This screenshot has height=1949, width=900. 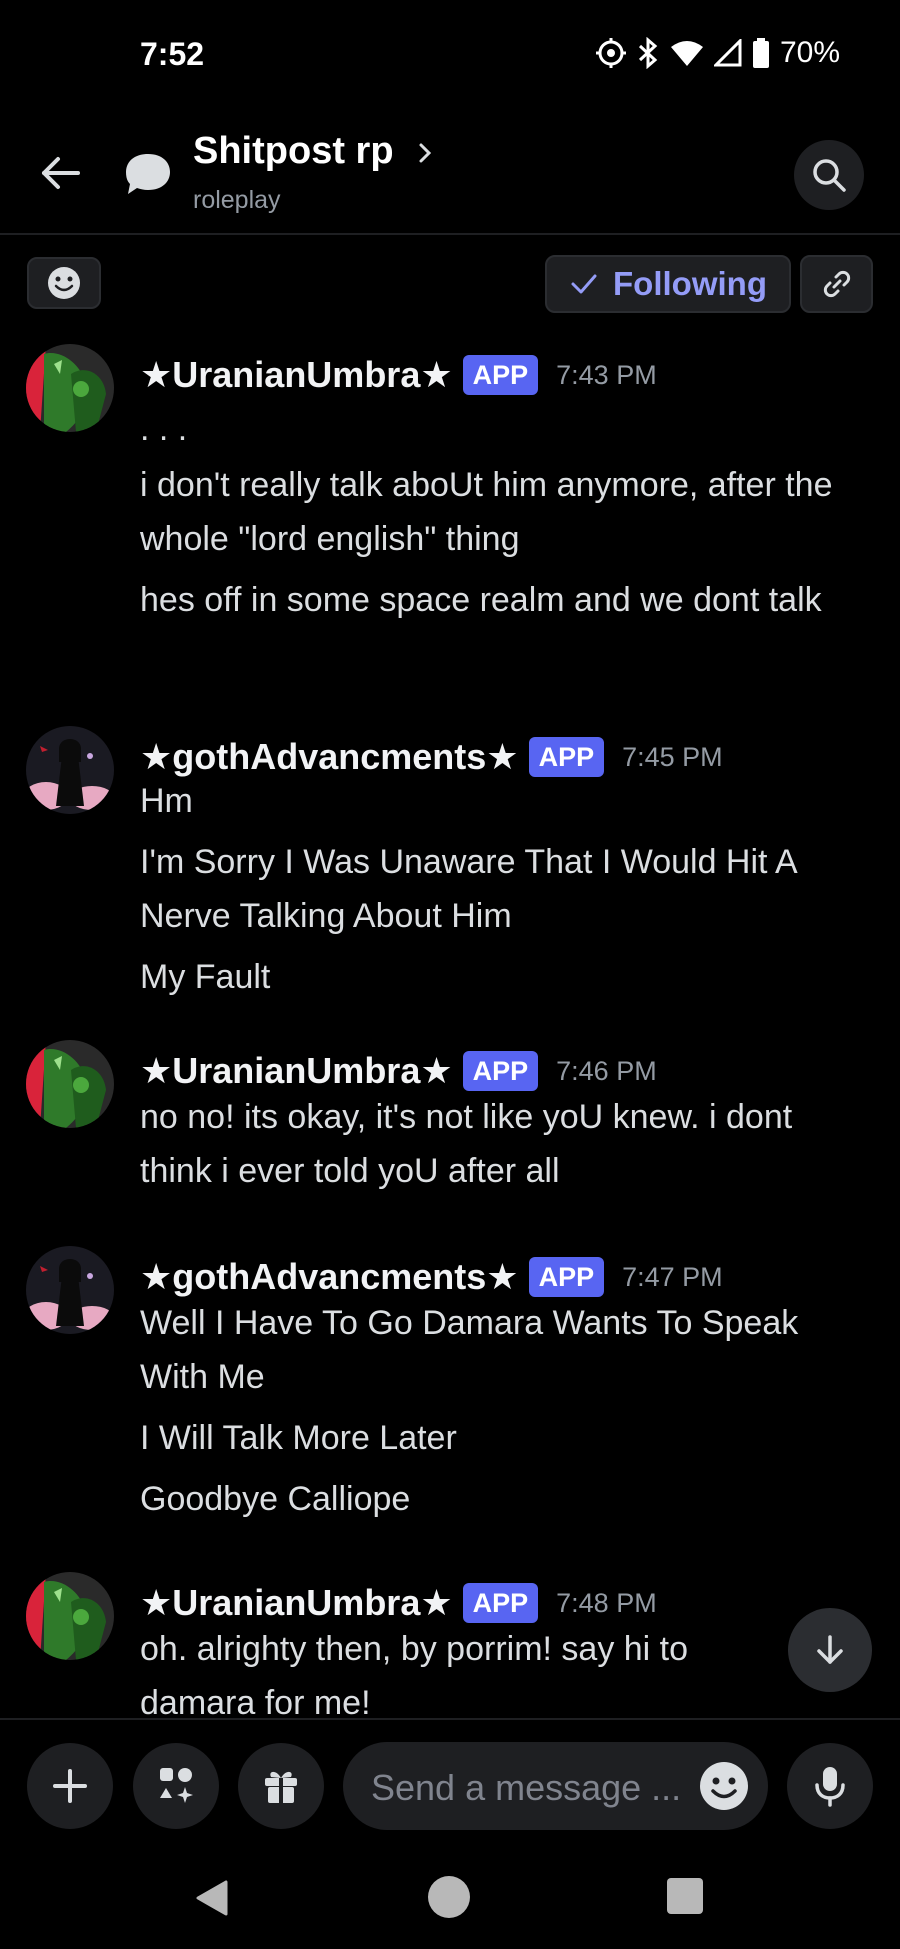 I want to click on search-icon, so click(x=829, y=175).